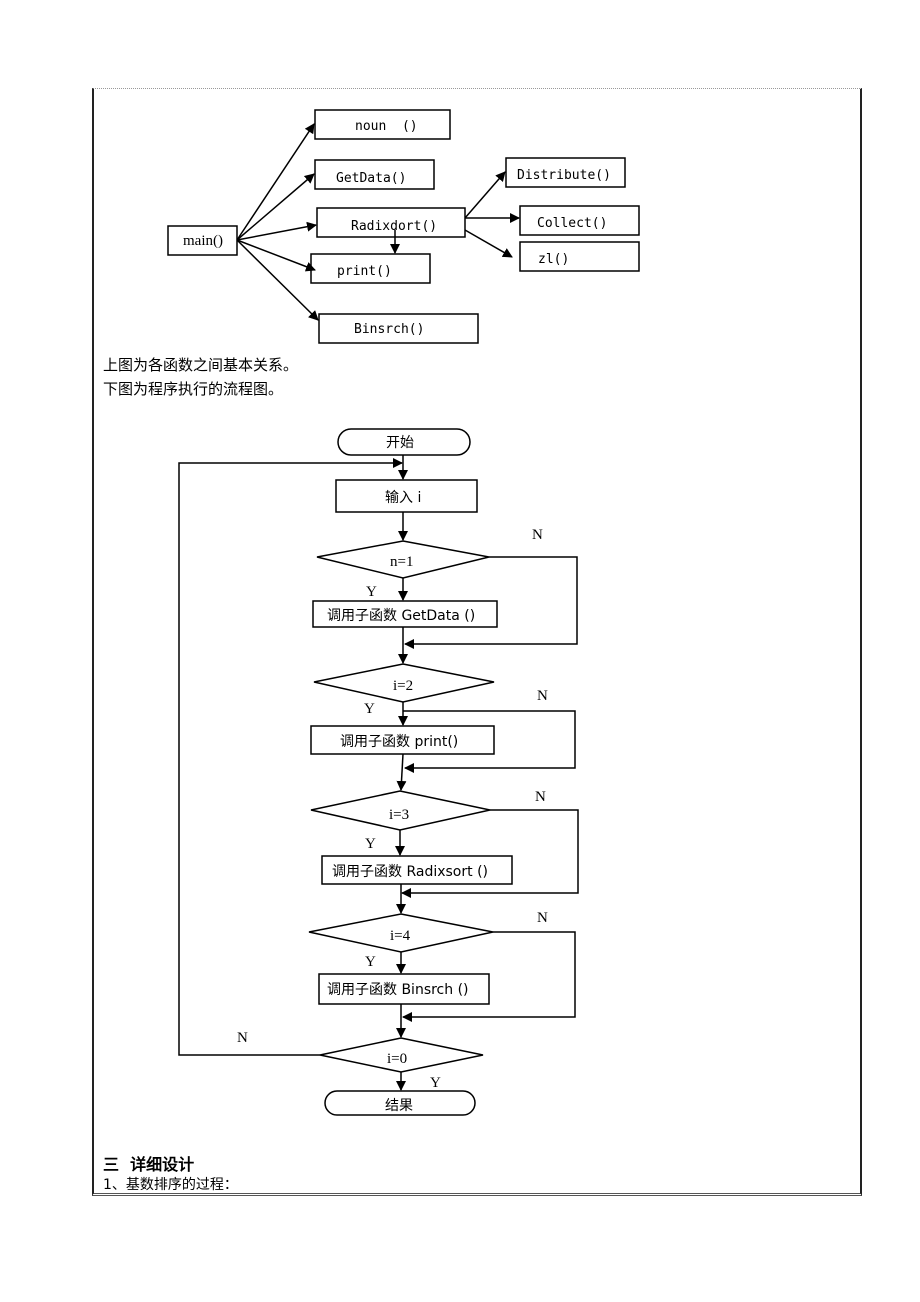 The height and width of the screenshot is (1302, 920). I want to click on no-label-i0: N, so click(242, 1038).